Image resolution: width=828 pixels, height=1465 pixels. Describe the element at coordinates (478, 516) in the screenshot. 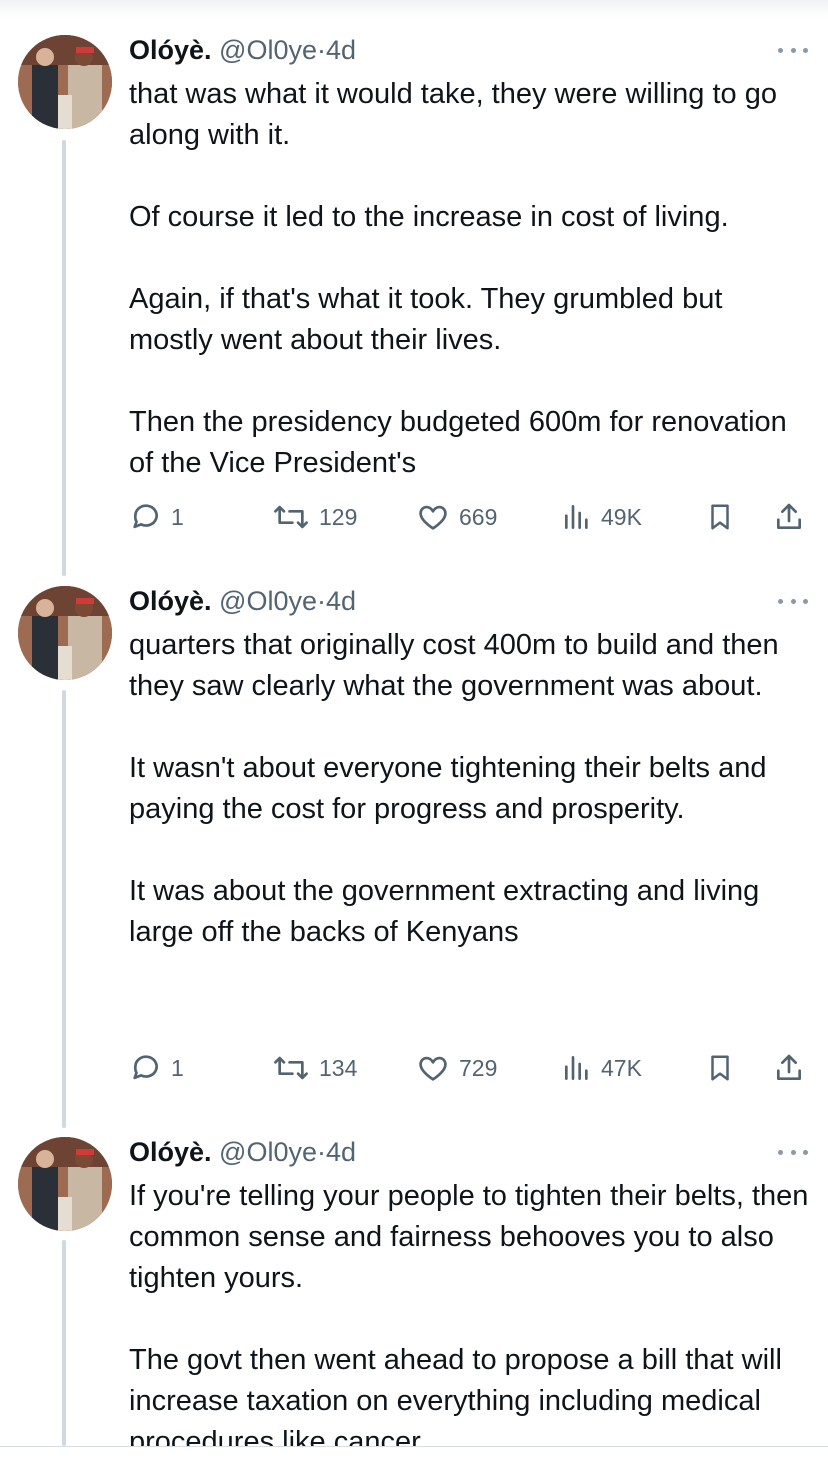

I see `like-count: 669` at that location.